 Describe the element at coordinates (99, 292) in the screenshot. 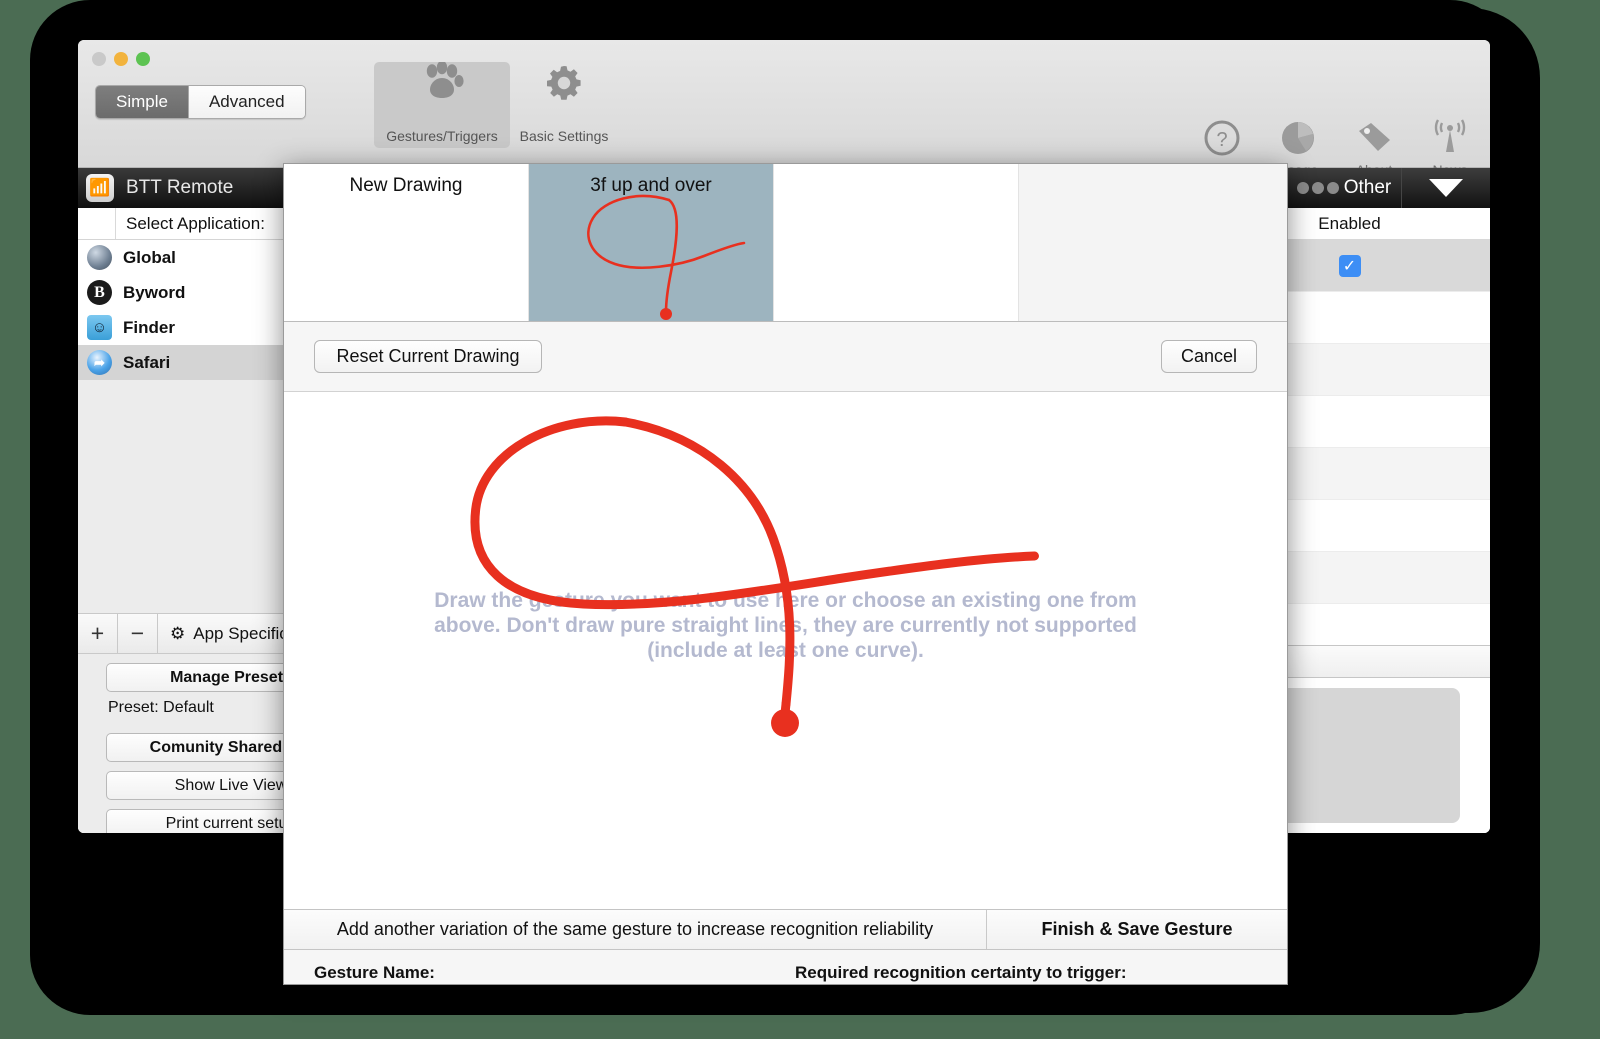

I see `byword-icon: B` at that location.